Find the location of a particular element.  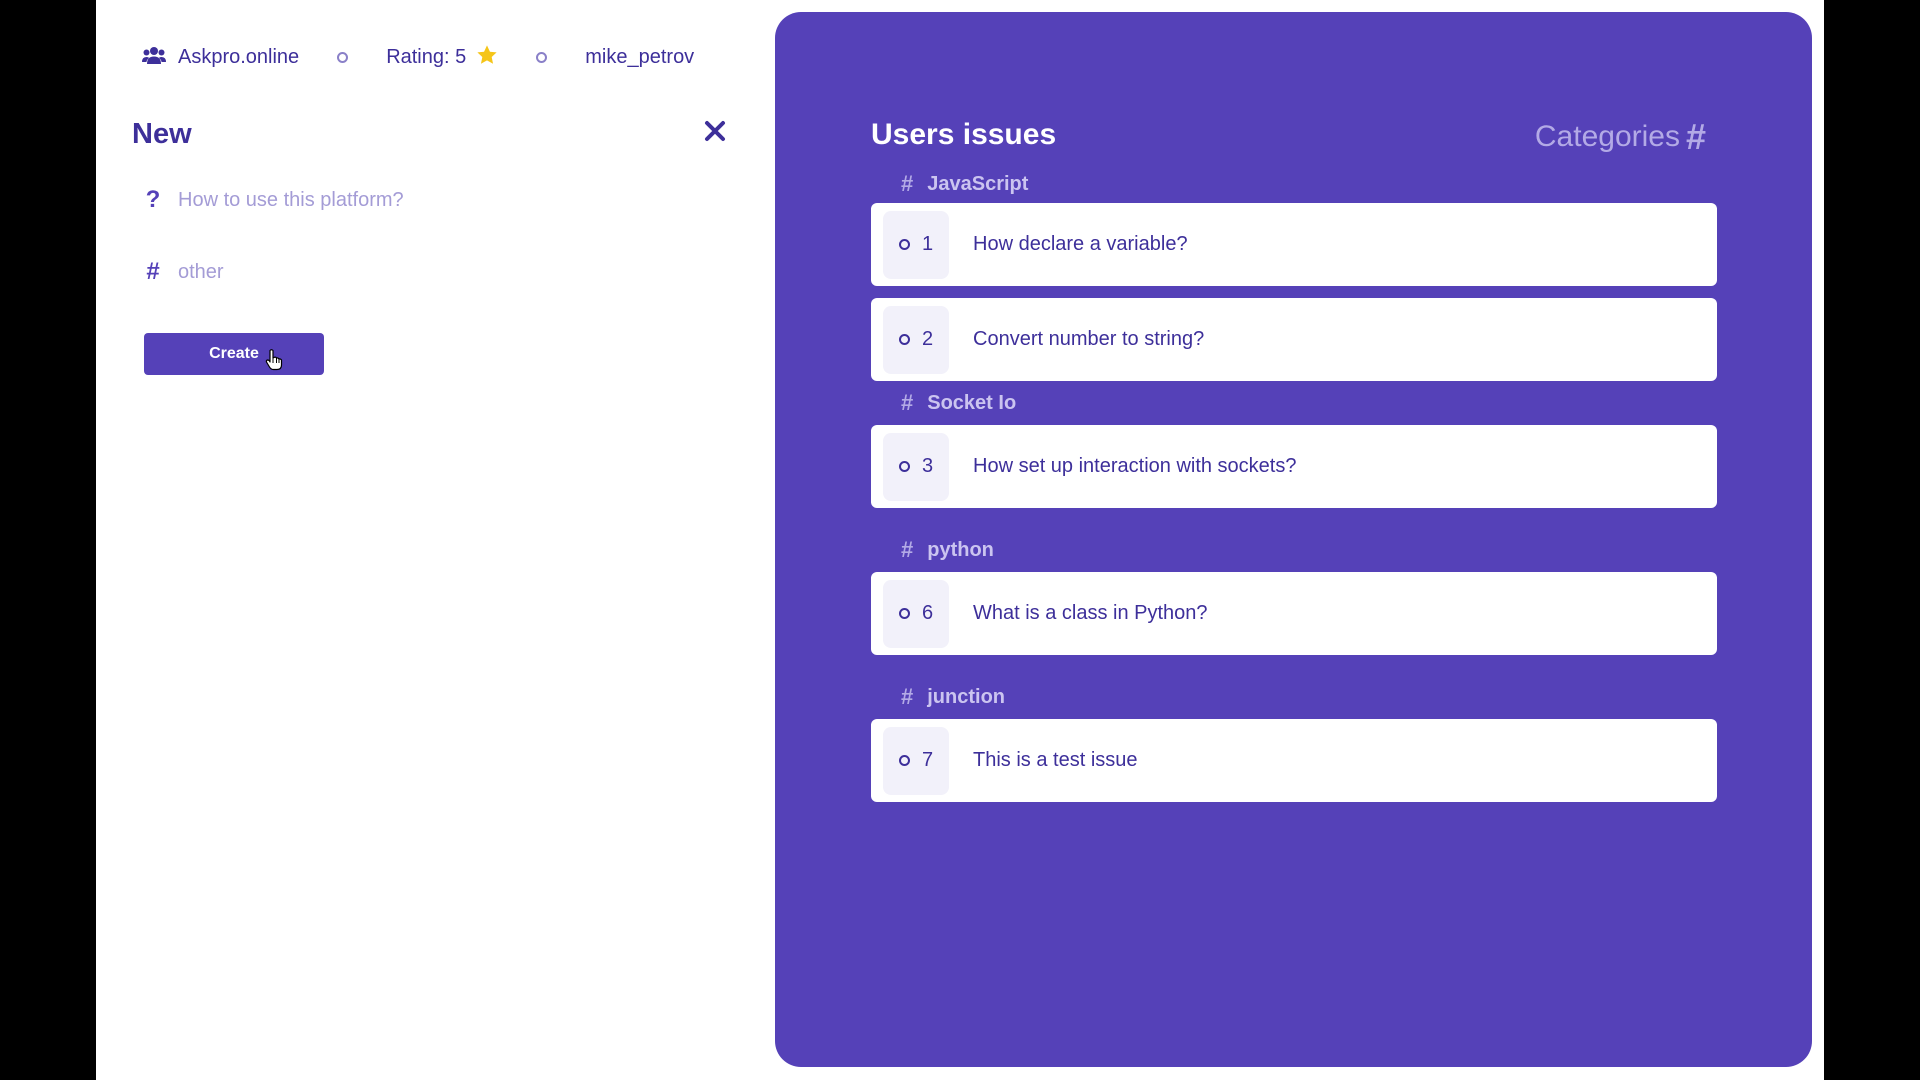

categories-label: Categories is located at coordinates (1607, 136).